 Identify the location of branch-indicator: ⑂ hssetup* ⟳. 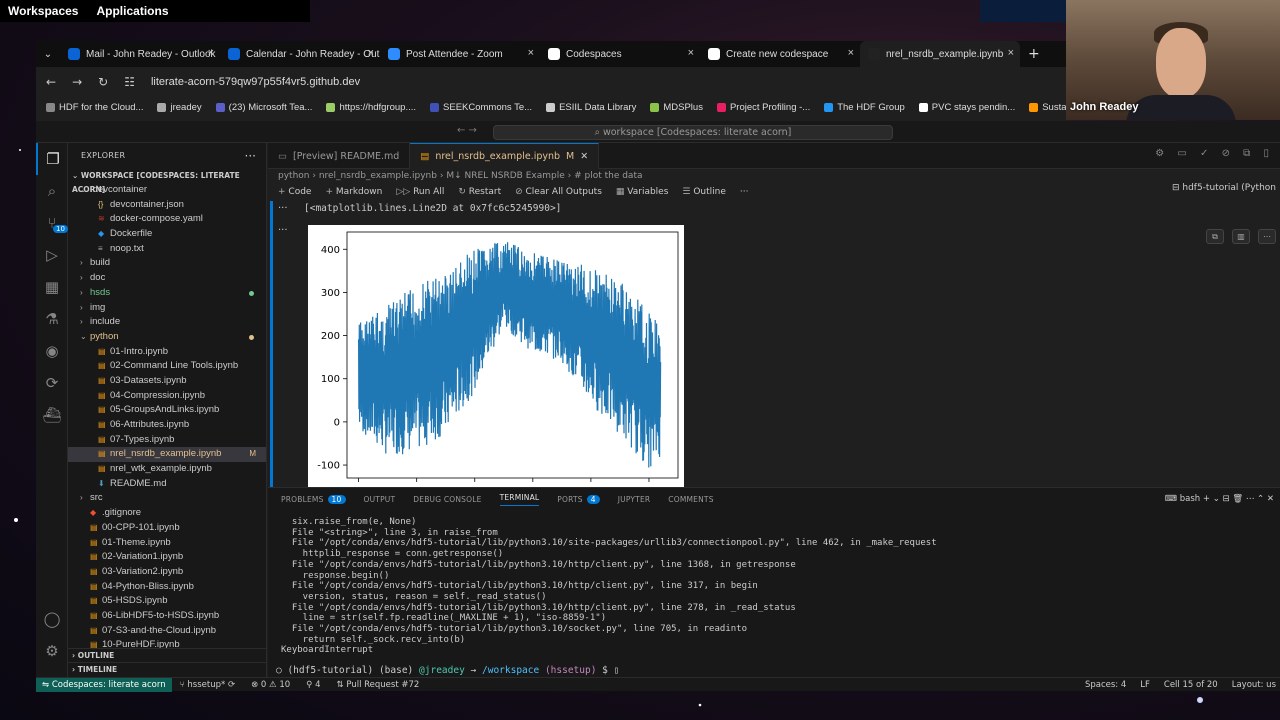
(207, 685).